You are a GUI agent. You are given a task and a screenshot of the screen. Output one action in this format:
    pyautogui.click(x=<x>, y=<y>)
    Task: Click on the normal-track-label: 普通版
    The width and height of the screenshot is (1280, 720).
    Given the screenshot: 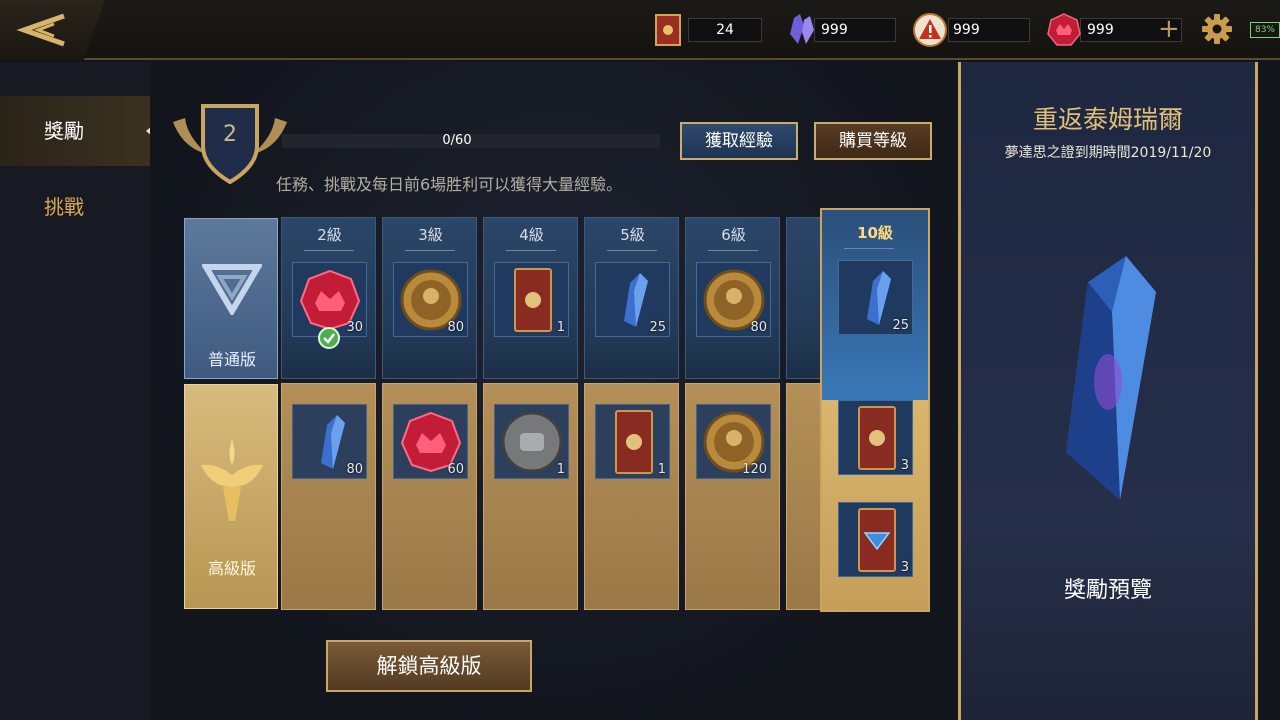 What is the action you would take?
    pyautogui.click(x=231, y=359)
    